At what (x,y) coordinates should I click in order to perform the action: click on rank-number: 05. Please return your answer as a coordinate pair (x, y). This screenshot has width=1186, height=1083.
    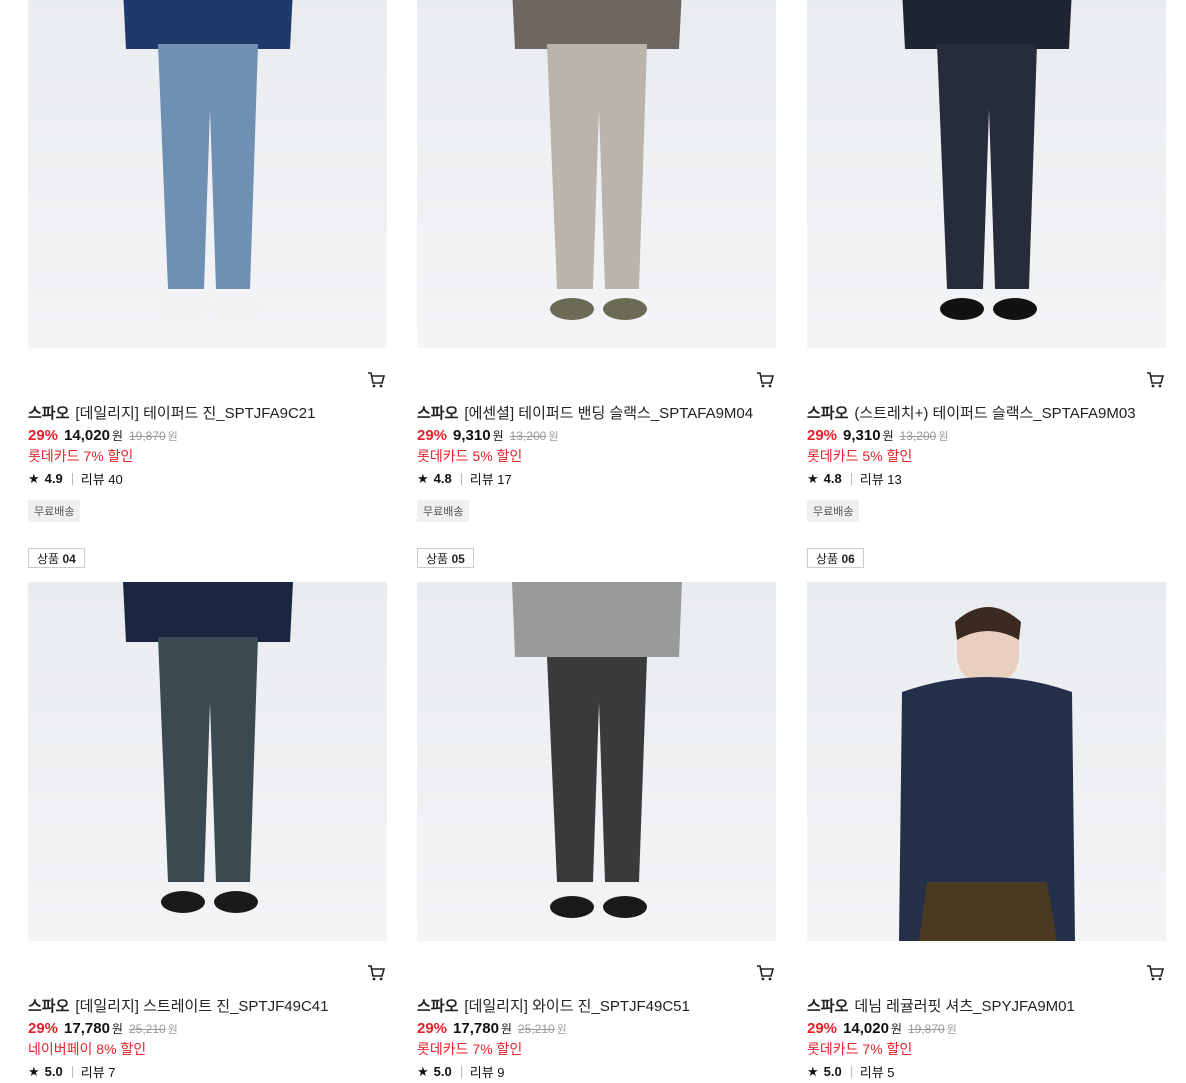
    Looking at the image, I should click on (458, 559).